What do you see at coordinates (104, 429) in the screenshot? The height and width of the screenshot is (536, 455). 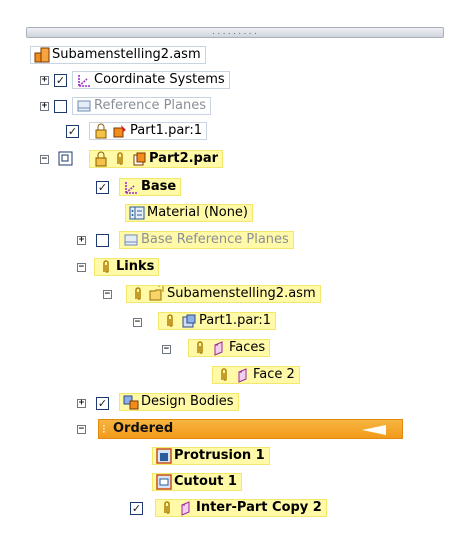 I see `ordered-marker-icon: ⁝` at bounding box center [104, 429].